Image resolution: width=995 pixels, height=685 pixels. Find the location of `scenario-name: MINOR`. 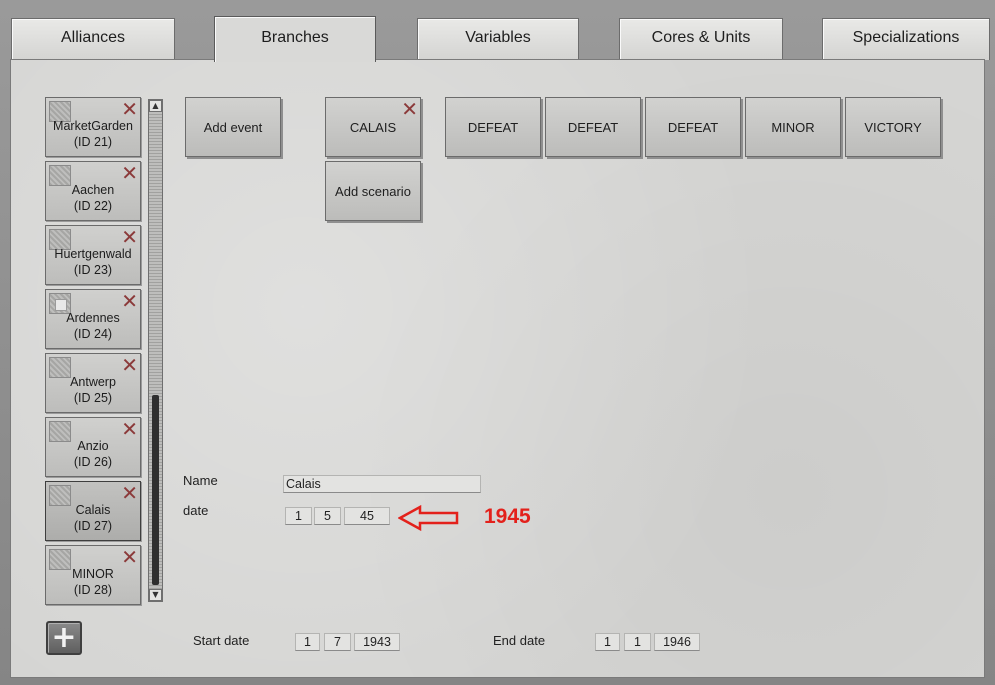

scenario-name: MINOR is located at coordinates (93, 574).